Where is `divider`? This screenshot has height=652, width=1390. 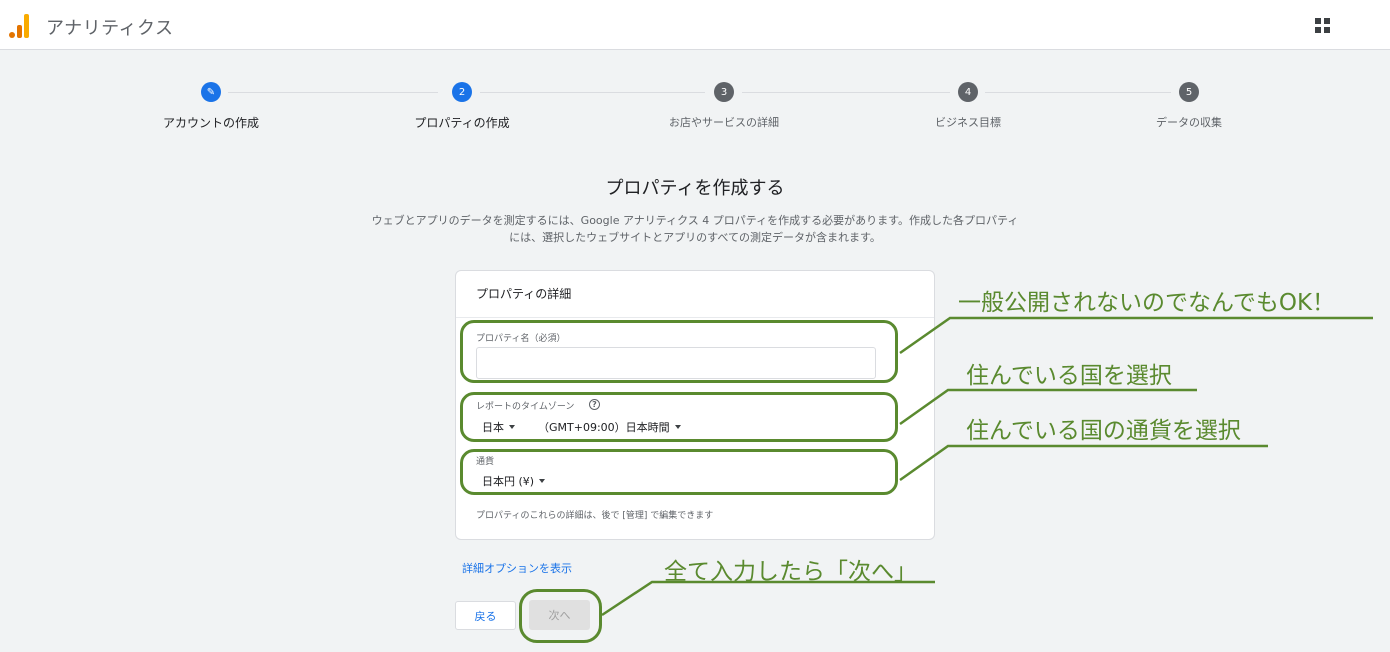
divider is located at coordinates (695, 317).